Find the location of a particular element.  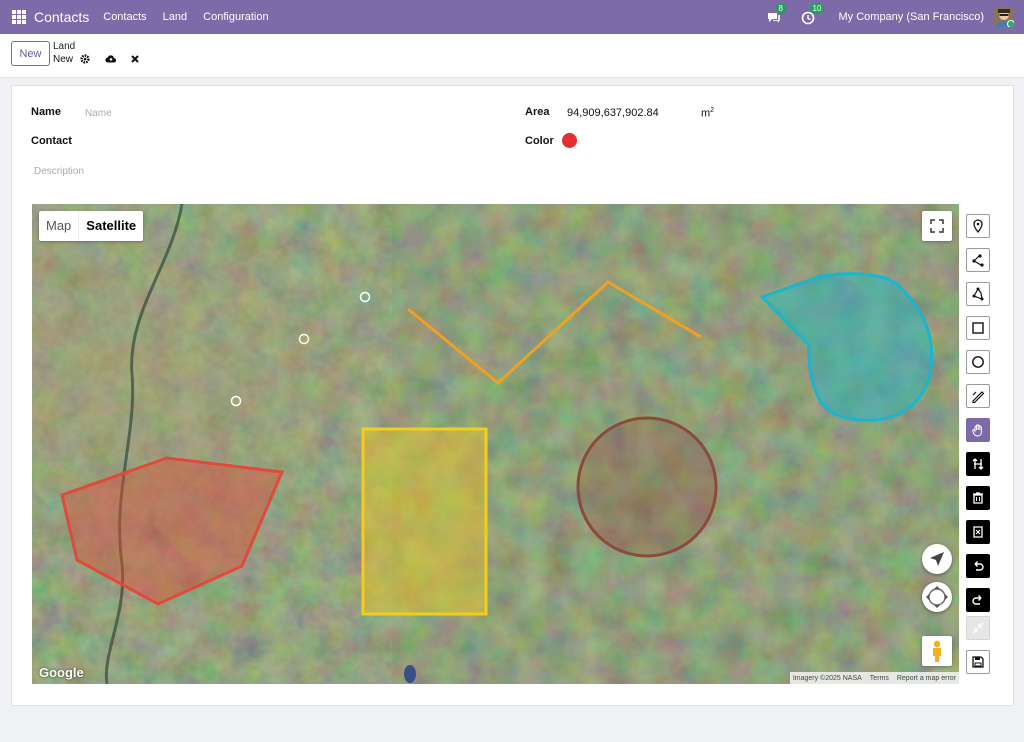

redo-icon is located at coordinates (977, 600).